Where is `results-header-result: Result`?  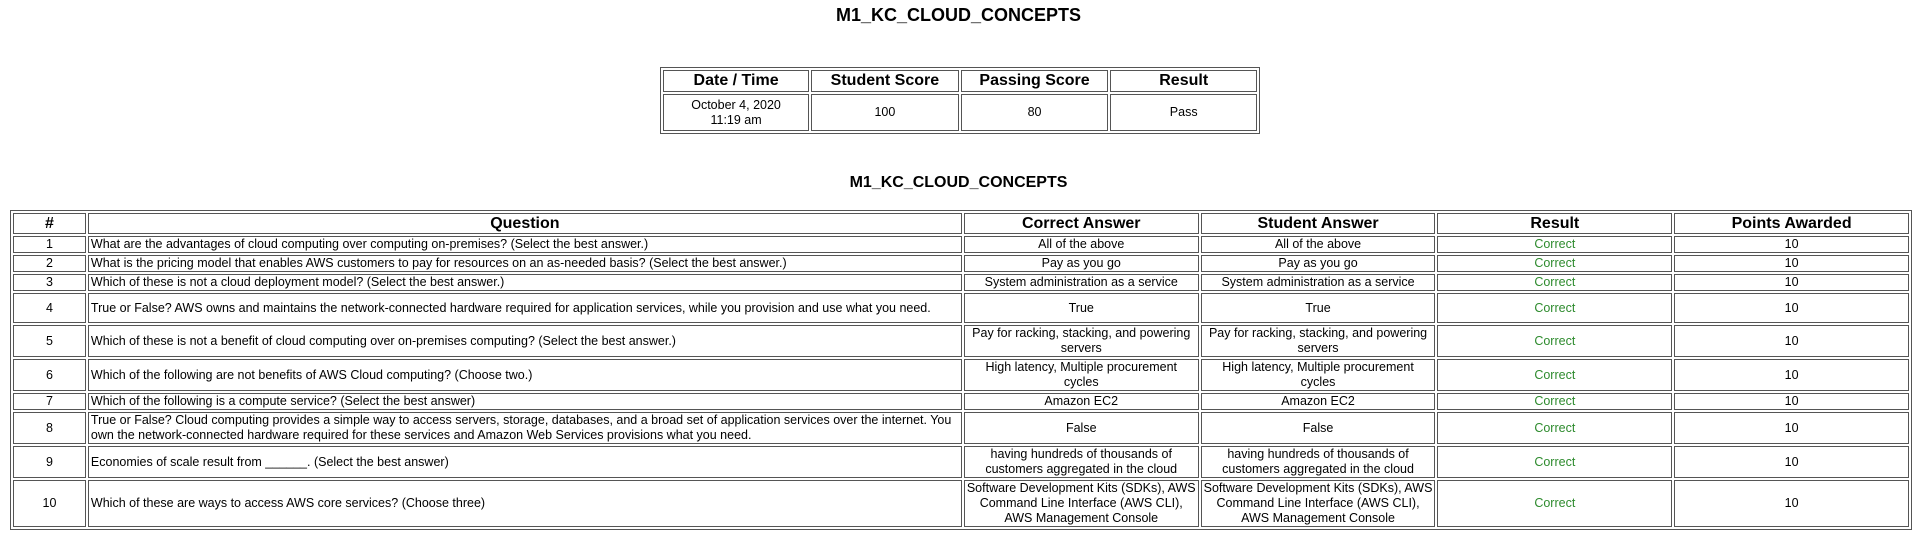 results-header-result: Result is located at coordinates (1555, 223).